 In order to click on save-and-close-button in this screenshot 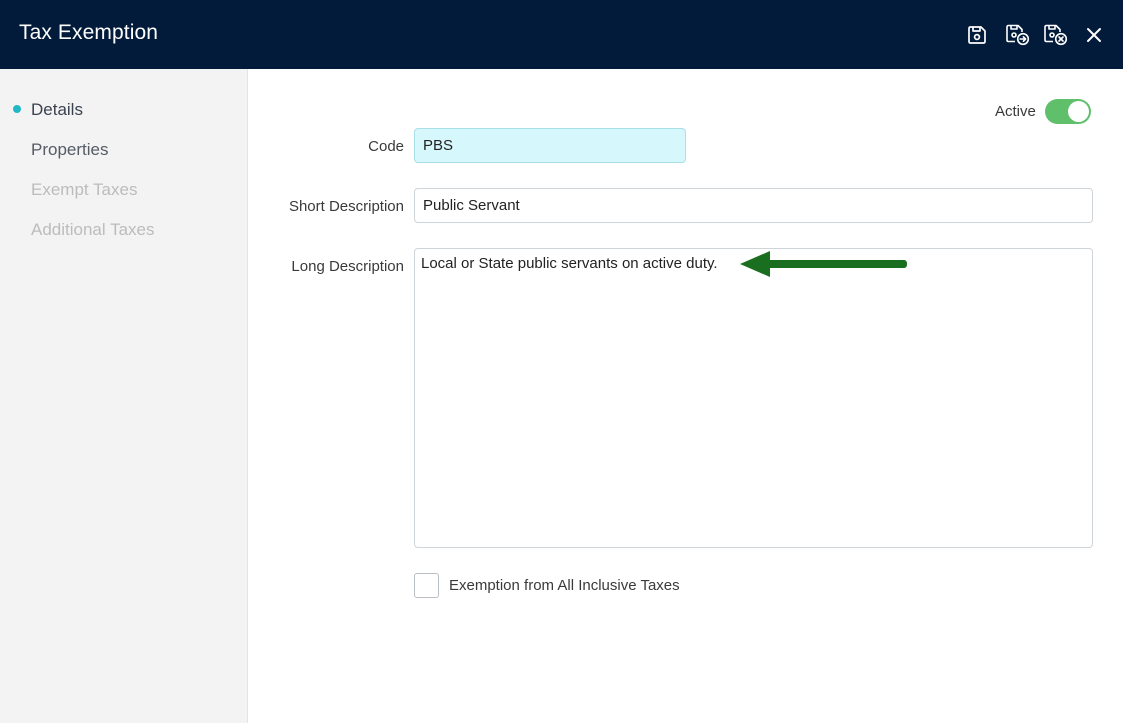, I will do `click(1056, 35)`.